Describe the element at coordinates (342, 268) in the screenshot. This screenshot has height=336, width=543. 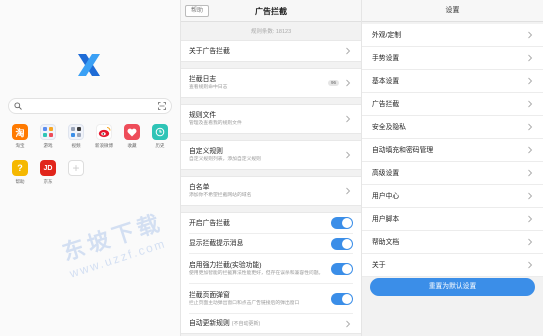
I see `strong-block-toggle` at that location.